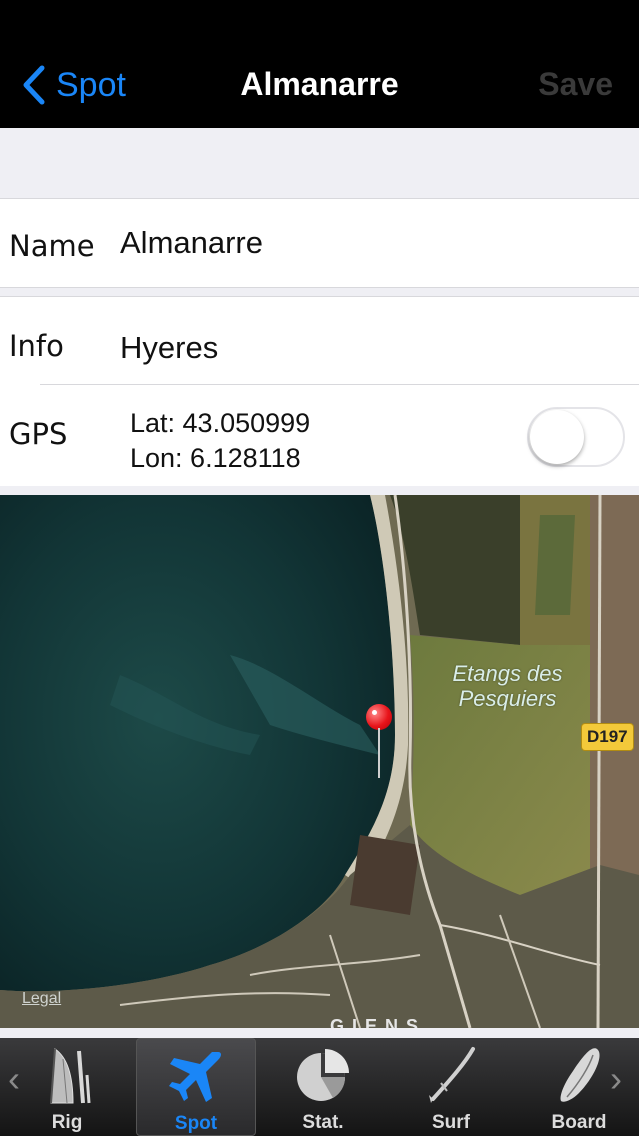  Describe the element at coordinates (52, 246) in the screenshot. I see `name-label: Name` at that location.